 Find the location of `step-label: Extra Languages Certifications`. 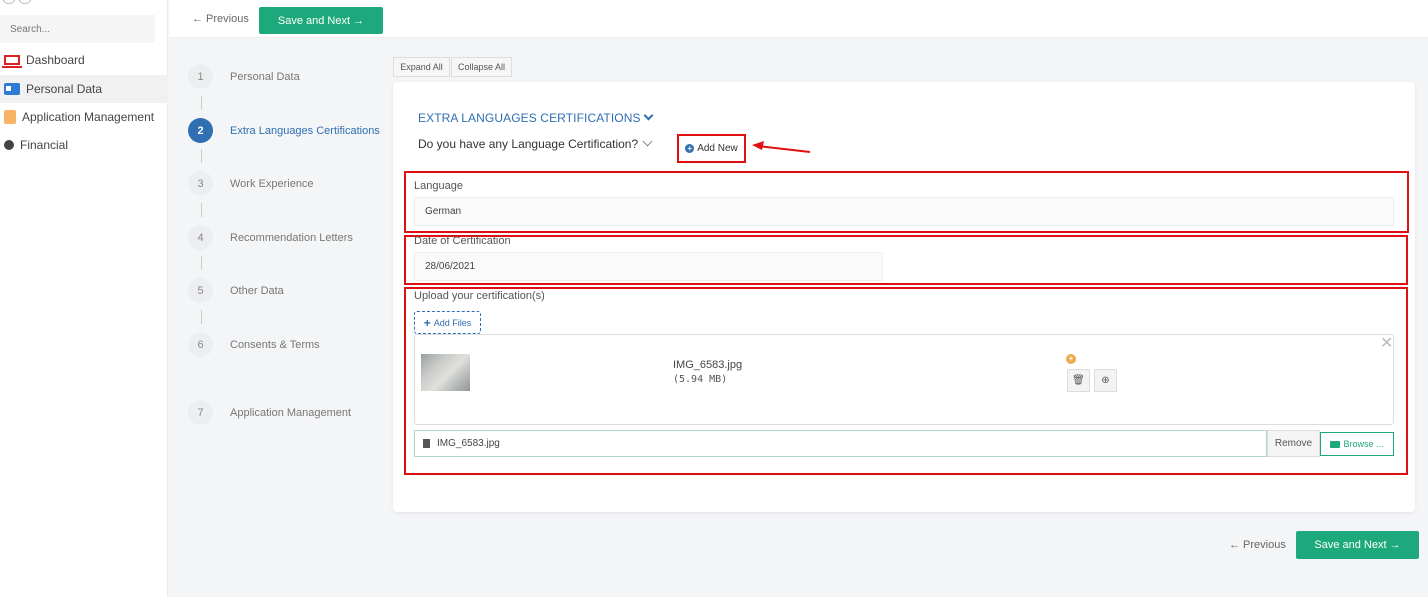

step-label: Extra Languages Certifications is located at coordinates (305, 130).